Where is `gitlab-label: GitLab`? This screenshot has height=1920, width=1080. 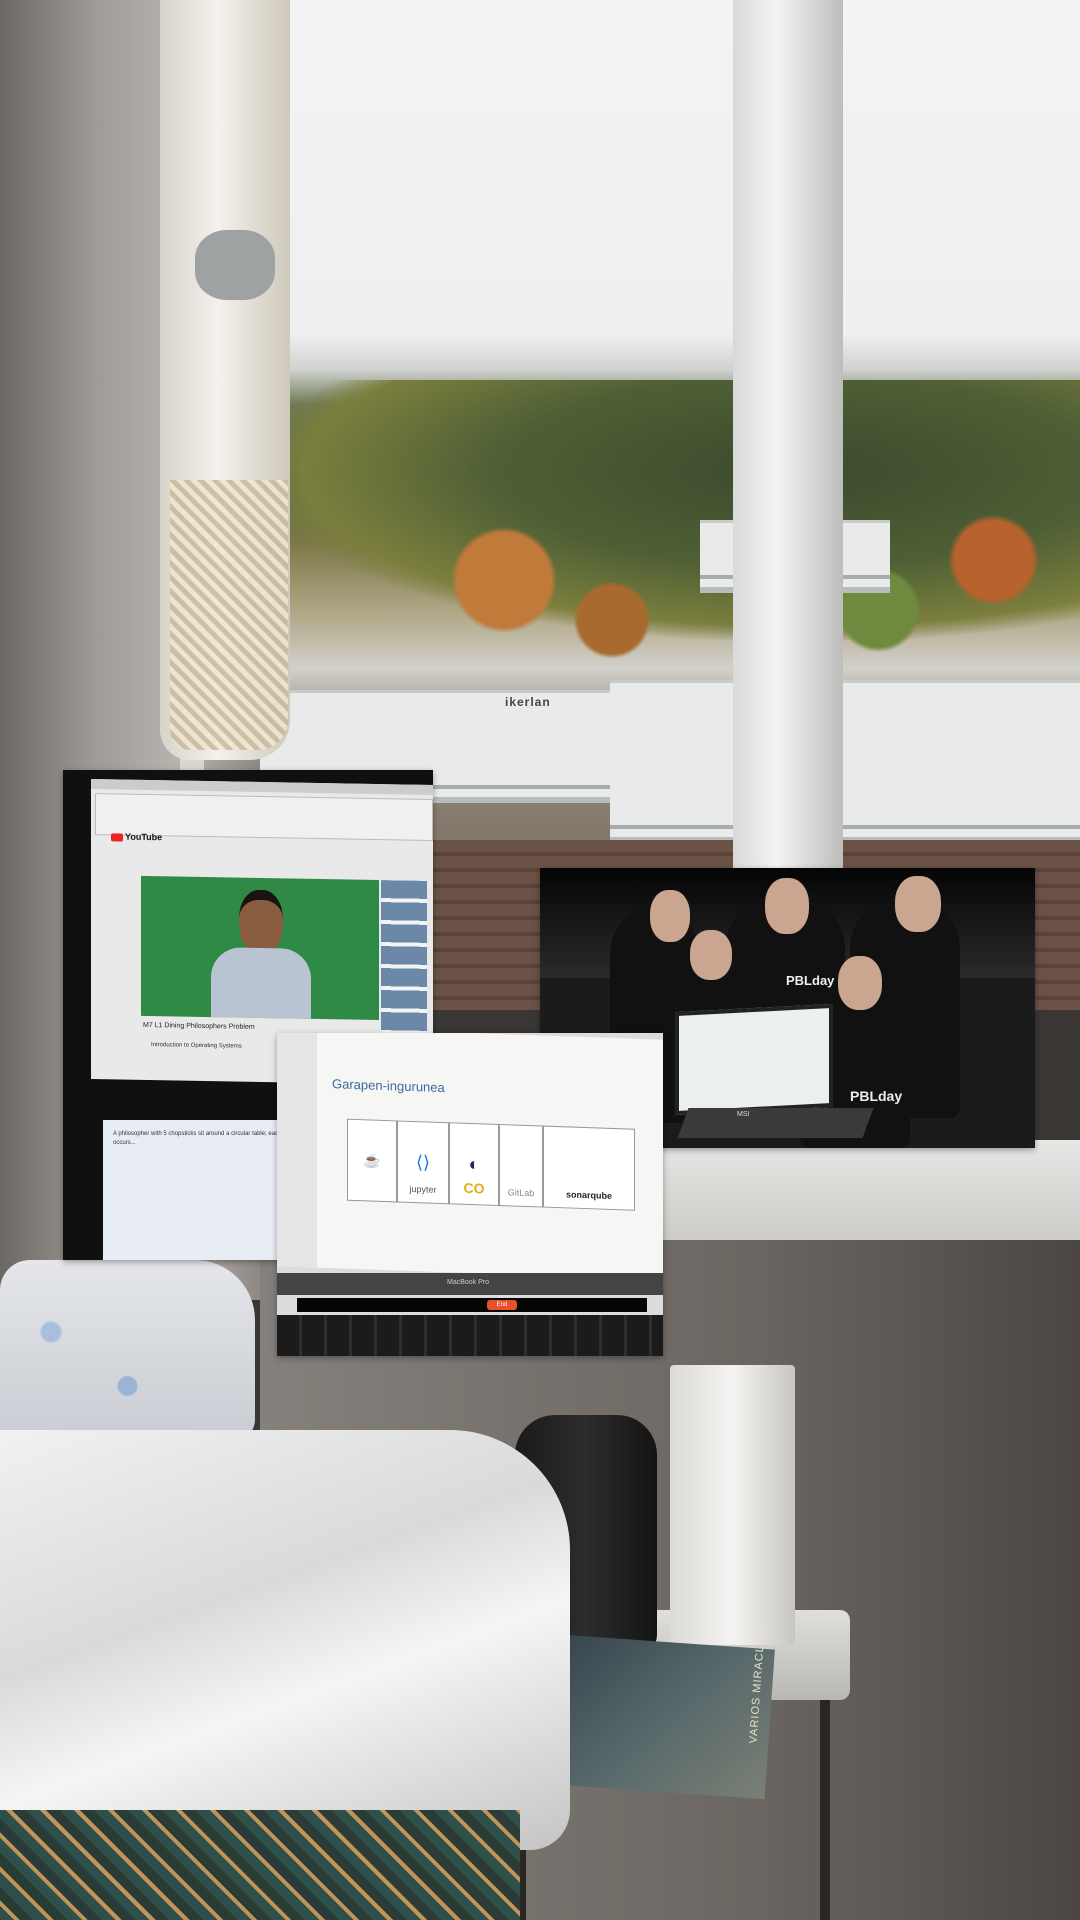
gitlab-label: GitLab is located at coordinates (521, 1193).